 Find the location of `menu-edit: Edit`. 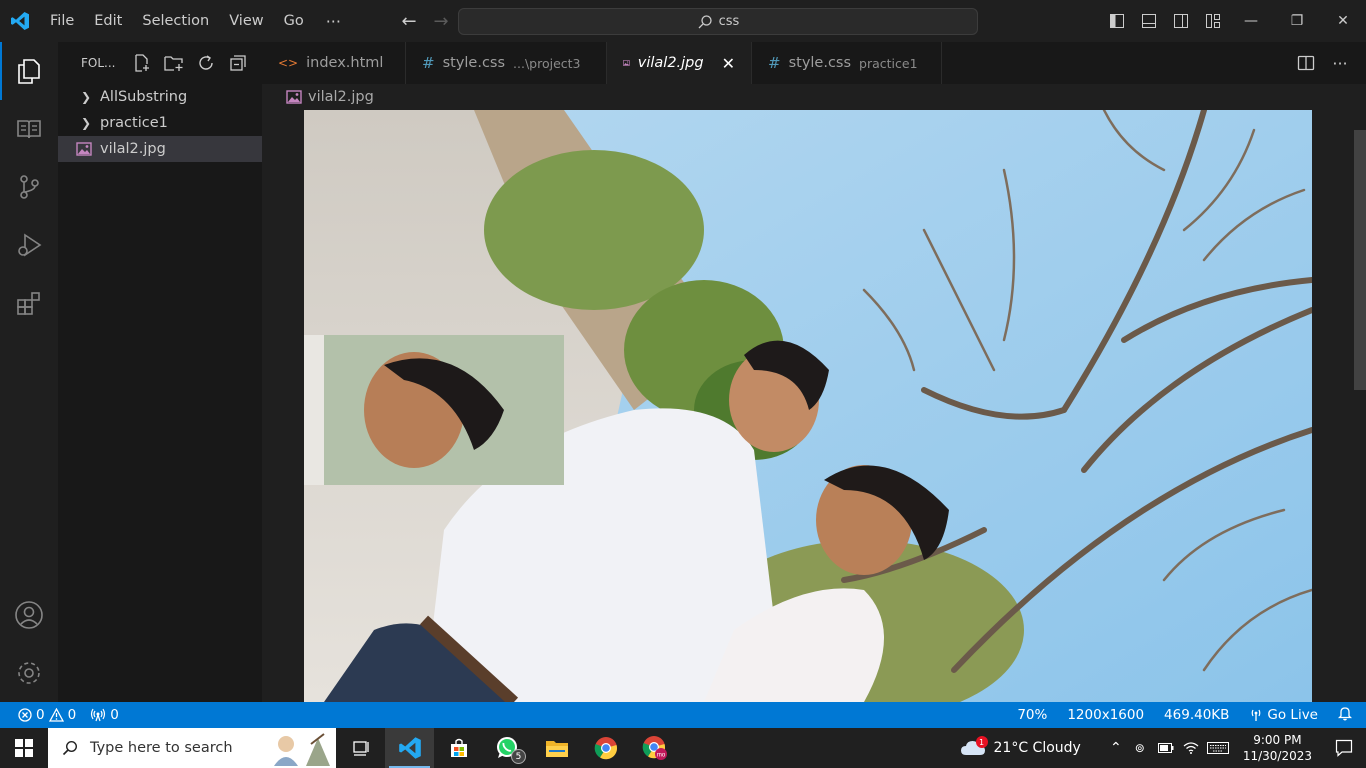

menu-edit: Edit is located at coordinates (108, 21).